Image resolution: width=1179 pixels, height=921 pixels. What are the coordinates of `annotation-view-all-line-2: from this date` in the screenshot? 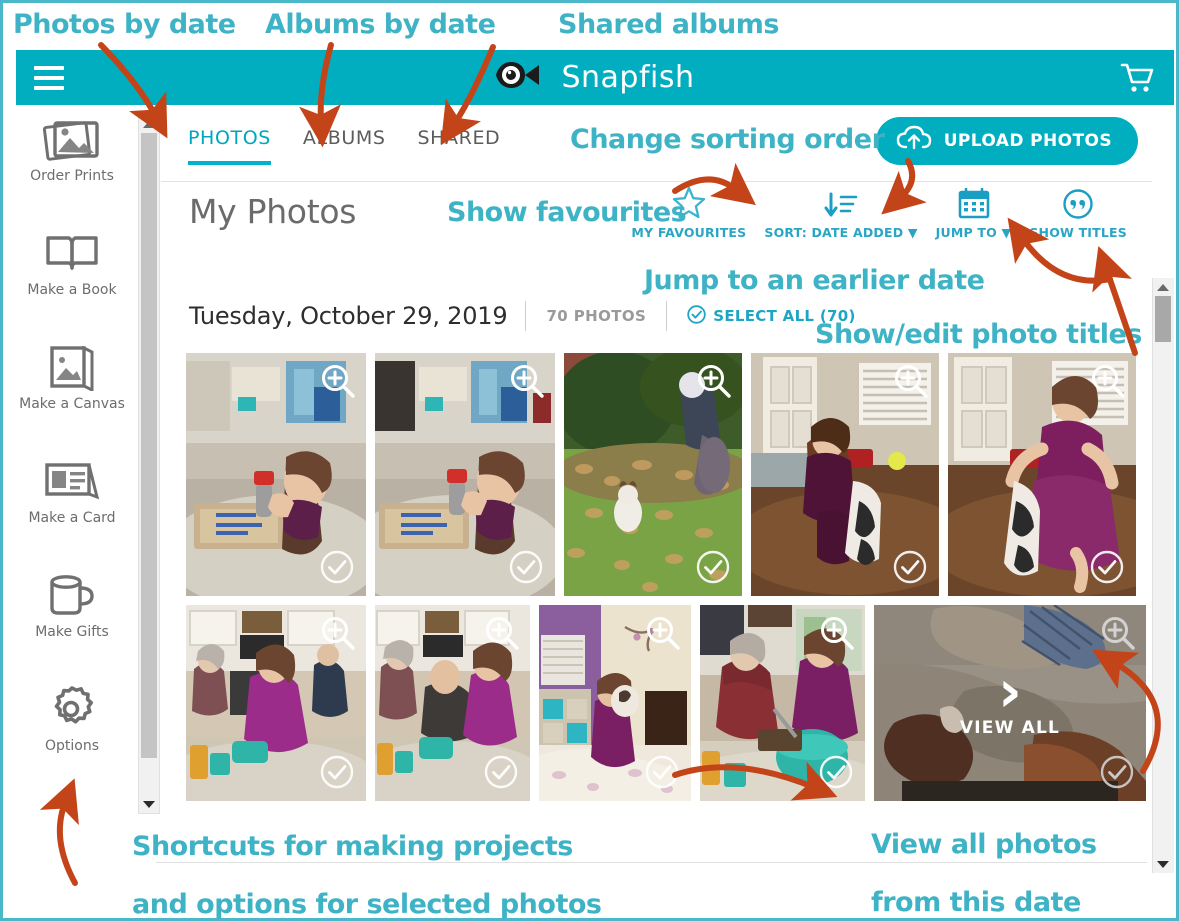 It's located at (976, 902).